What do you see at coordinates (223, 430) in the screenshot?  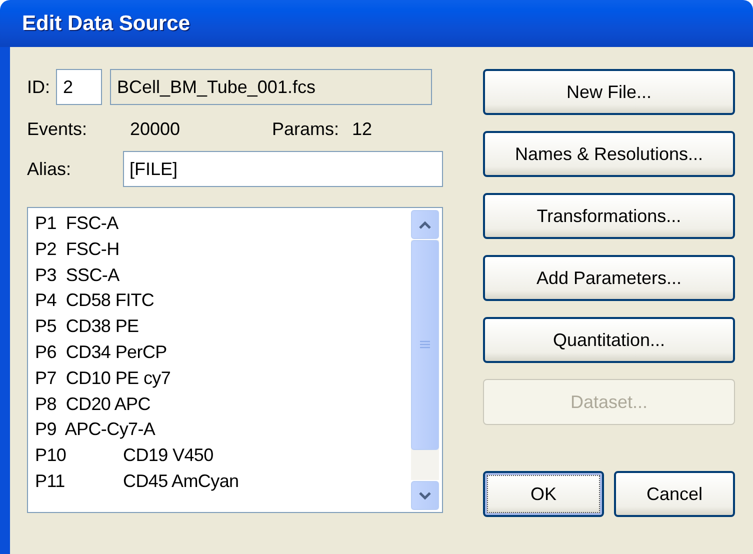 I see `parameter-item: P9 APC-Cy7-A` at bounding box center [223, 430].